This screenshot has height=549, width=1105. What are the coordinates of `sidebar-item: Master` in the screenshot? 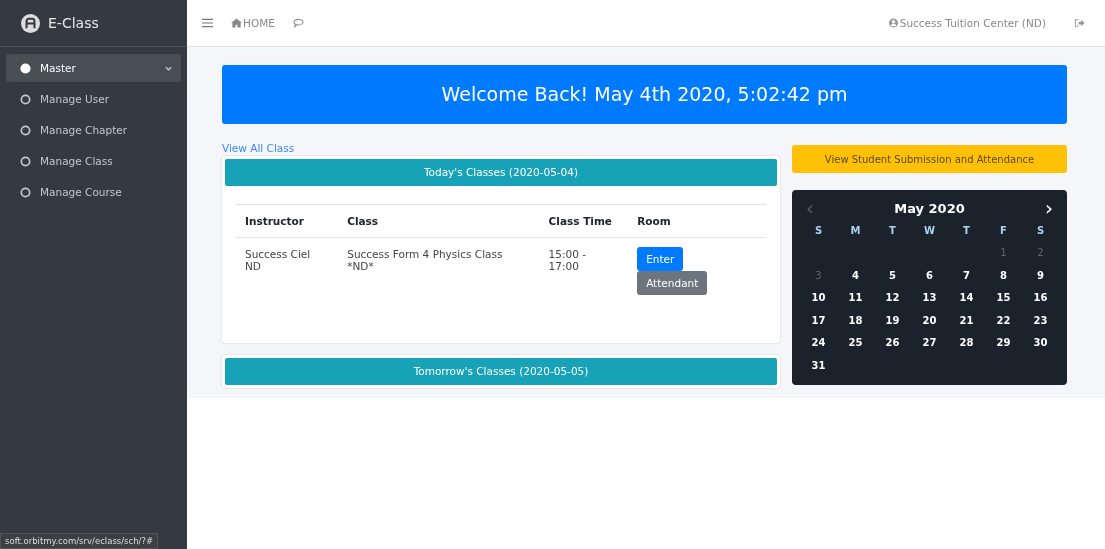 It's located at (93, 68).